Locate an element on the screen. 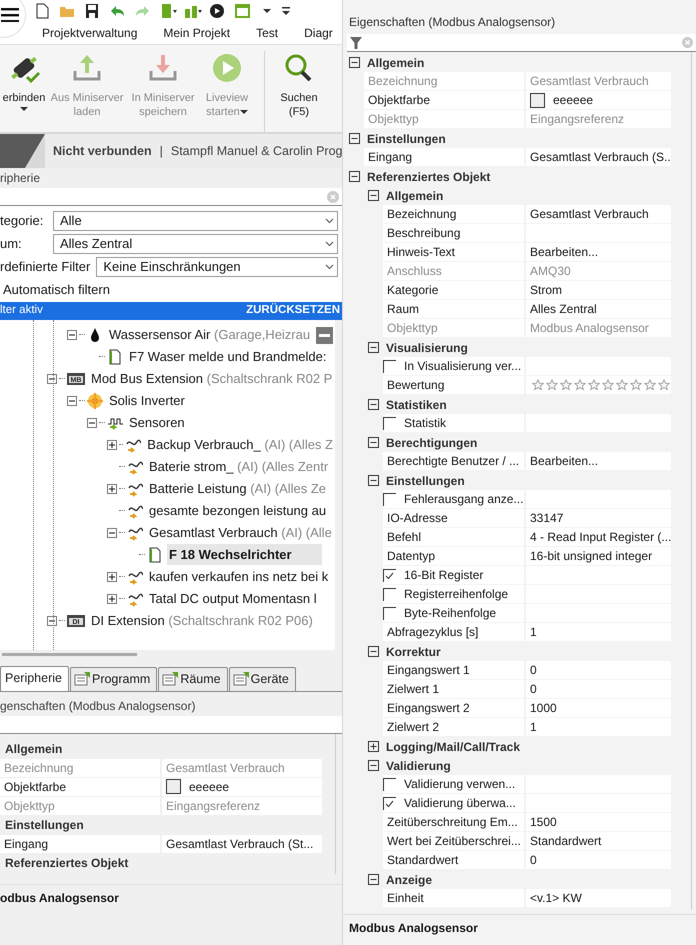  connect-button: erbinden is located at coordinates (24, 91).